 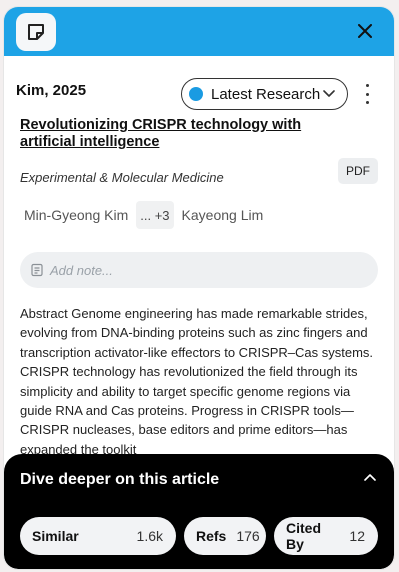 I want to click on pill-count: 176, so click(x=248, y=536).